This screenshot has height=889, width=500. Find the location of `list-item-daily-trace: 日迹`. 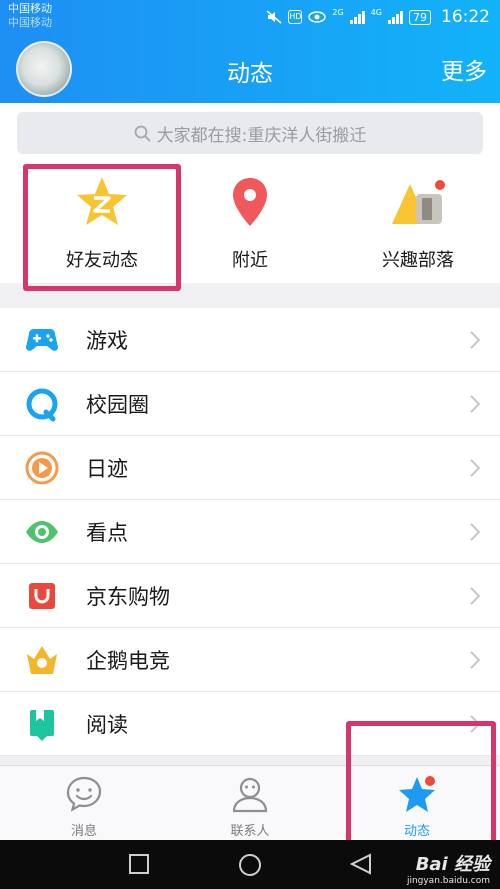

list-item-daily-trace: 日迹 is located at coordinates (250, 468).